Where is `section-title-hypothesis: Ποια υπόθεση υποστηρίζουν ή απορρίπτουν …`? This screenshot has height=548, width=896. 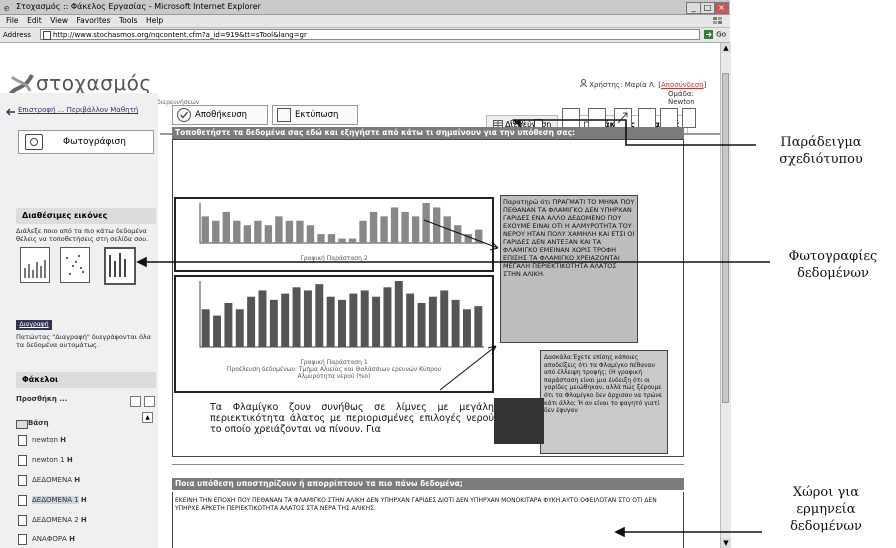 section-title-hypothesis: Ποια υπόθεση υποστηρίζουν ή απορρίπτουν … is located at coordinates (319, 483).